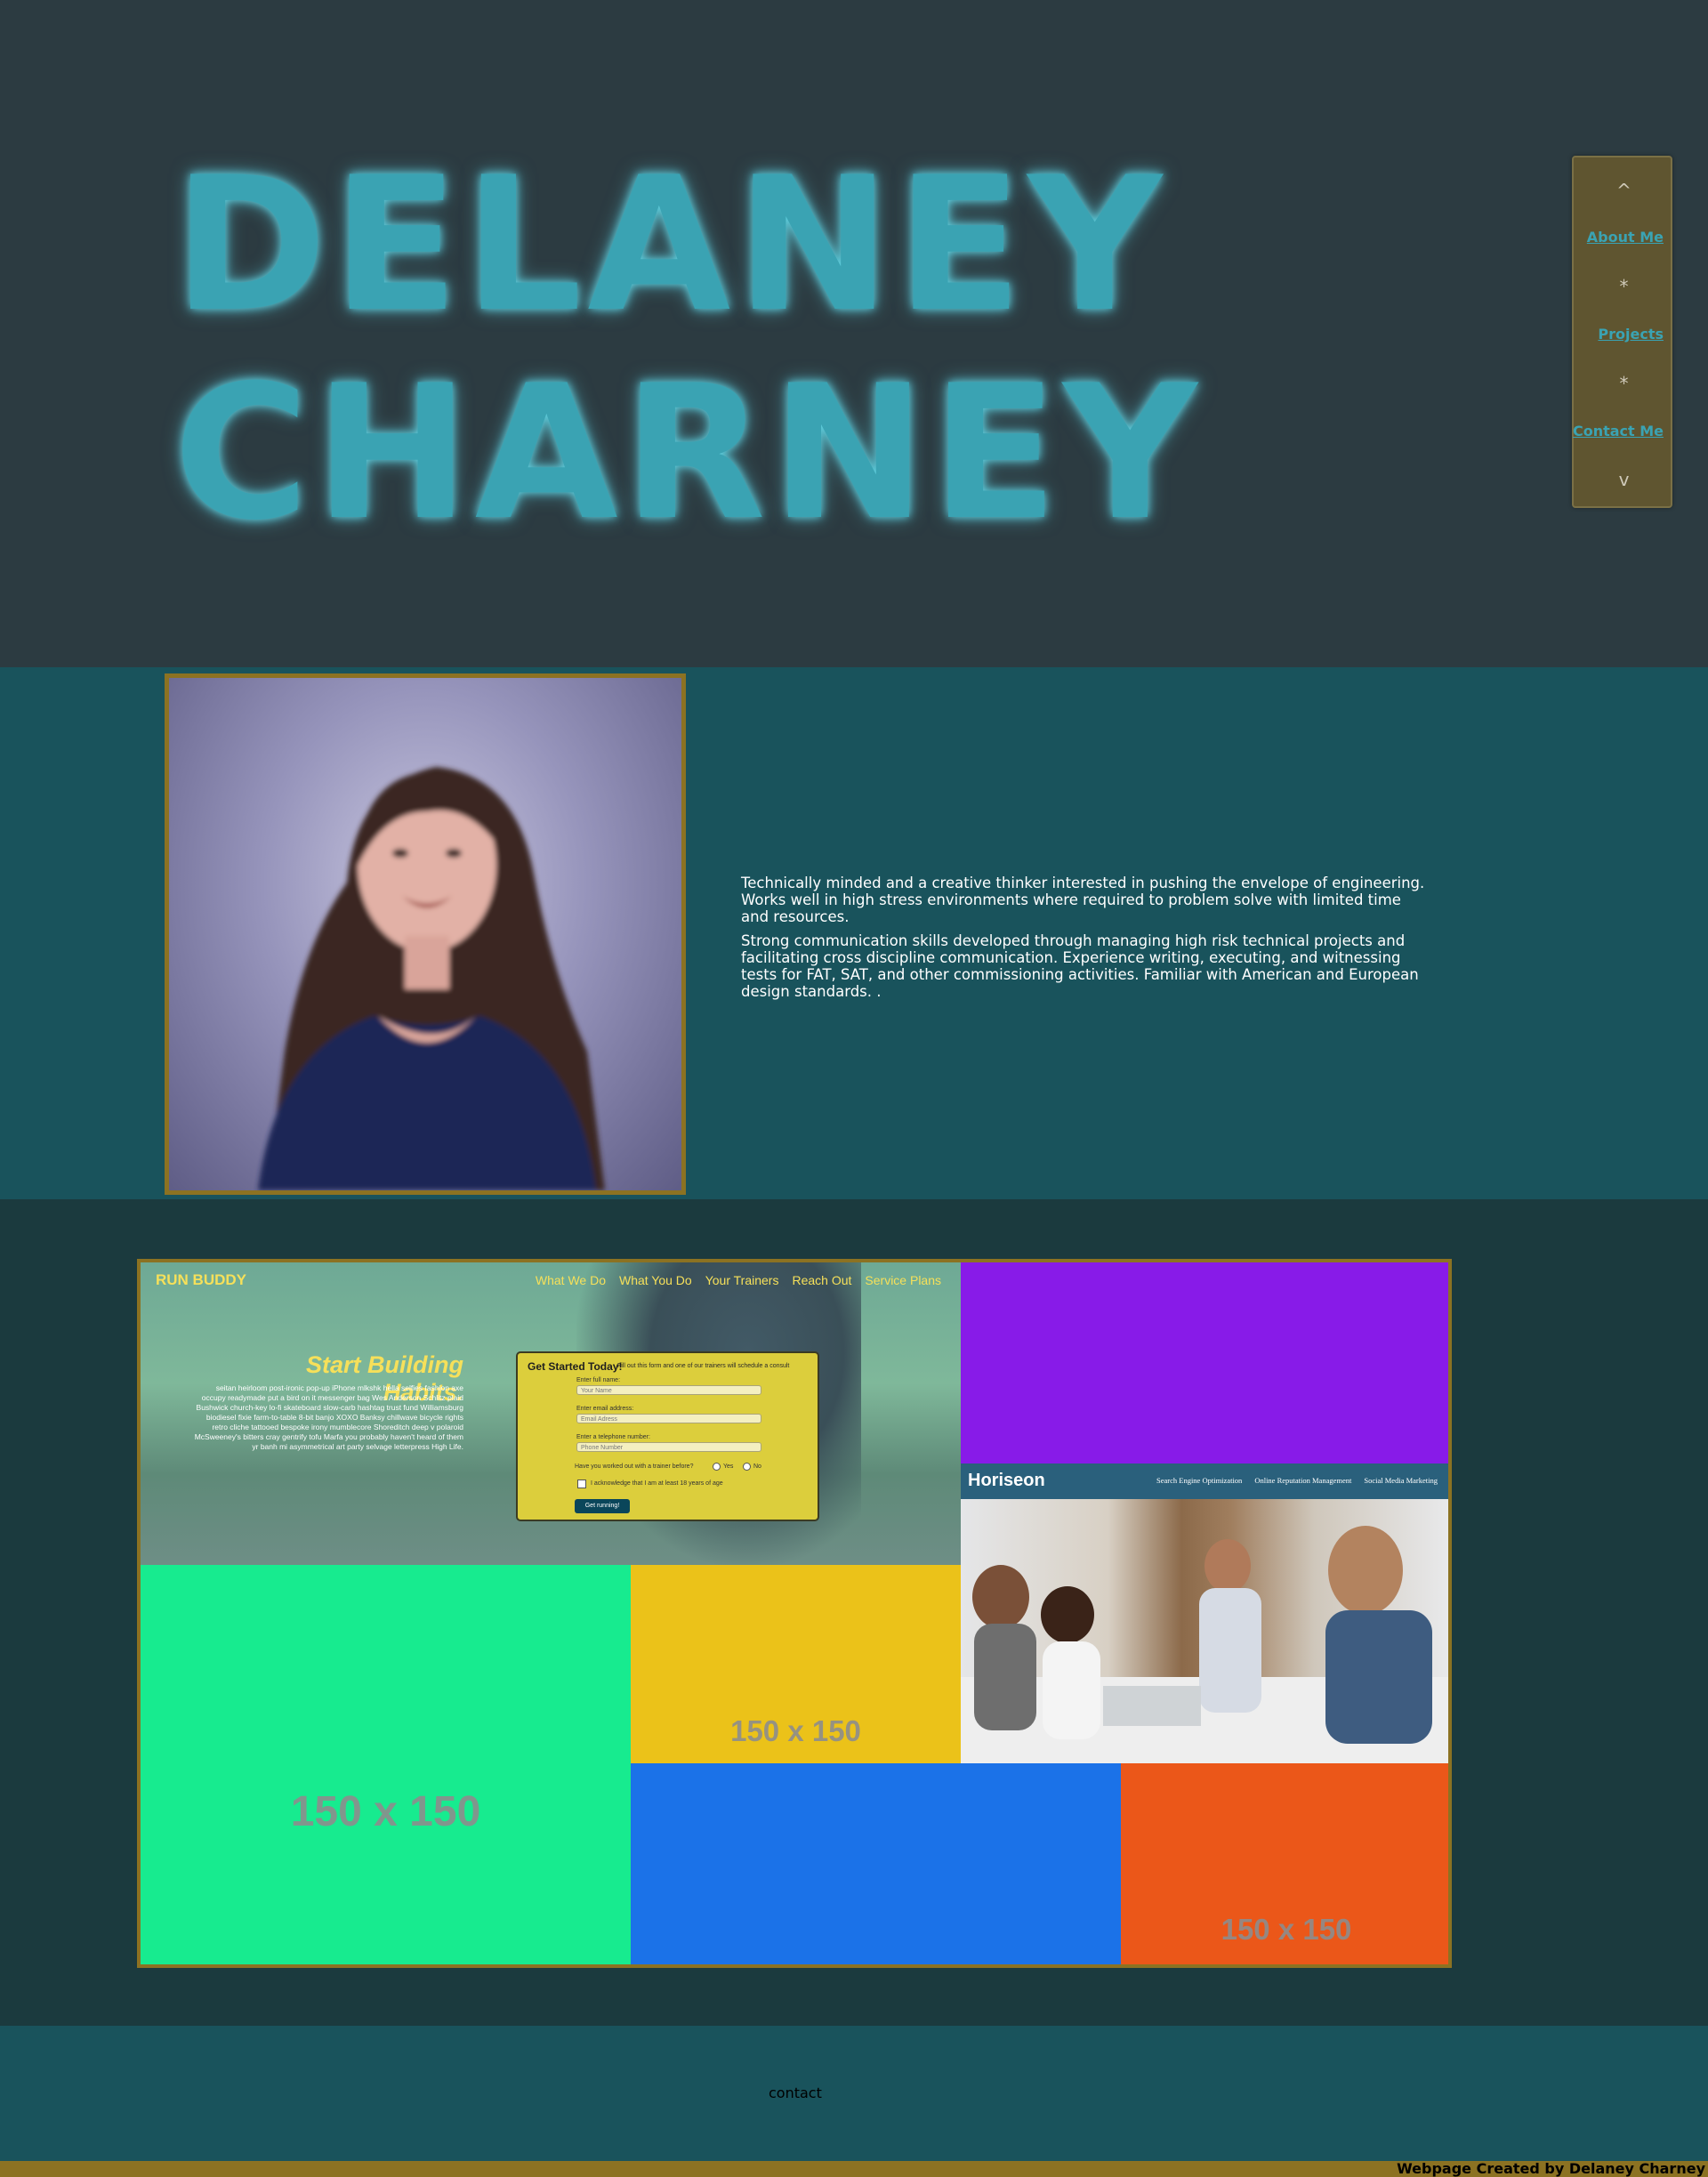 The image size is (1708, 2177). What do you see at coordinates (668, 1419) in the screenshot?
I see `form-email-input: Email Adress` at bounding box center [668, 1419].